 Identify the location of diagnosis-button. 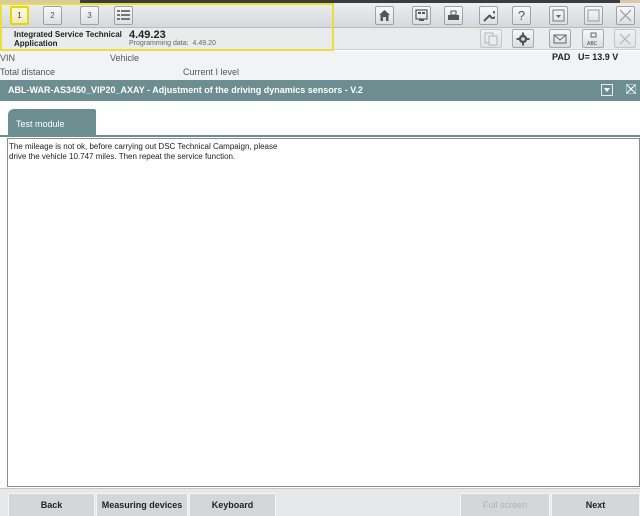
(421, 15).